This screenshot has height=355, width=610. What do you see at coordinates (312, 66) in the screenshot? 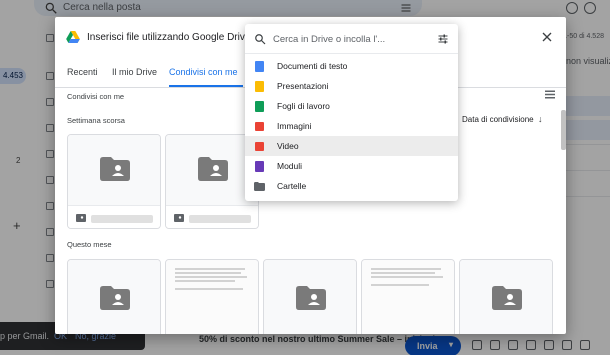
I see `type-filter-label: Documenti di testo` at bounding box center [312, 66].